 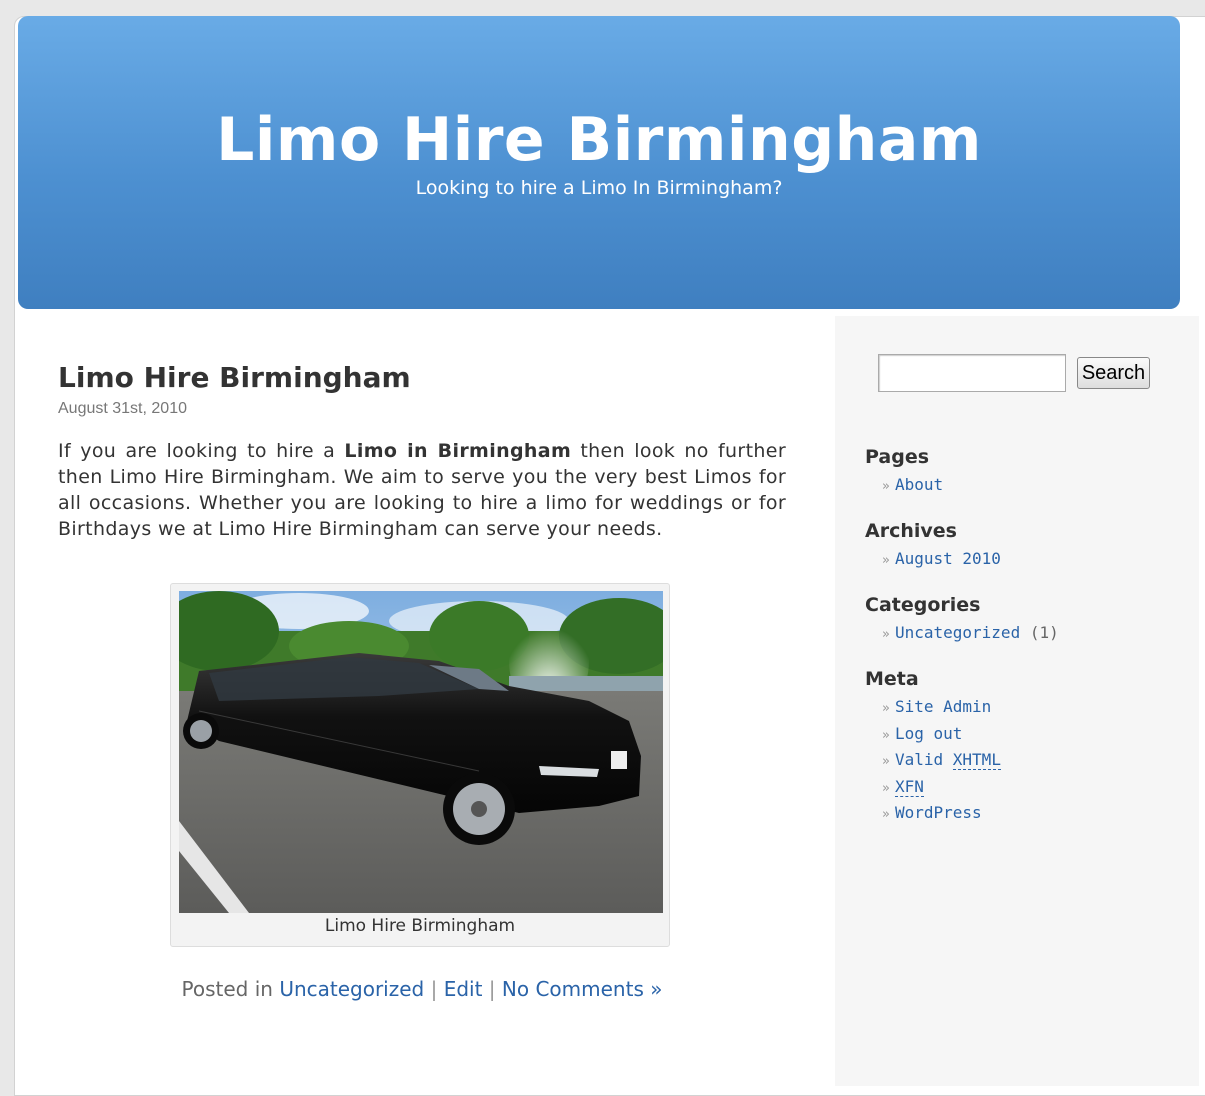 I want to click on page-link-about: About, so click(x=919, y=484).